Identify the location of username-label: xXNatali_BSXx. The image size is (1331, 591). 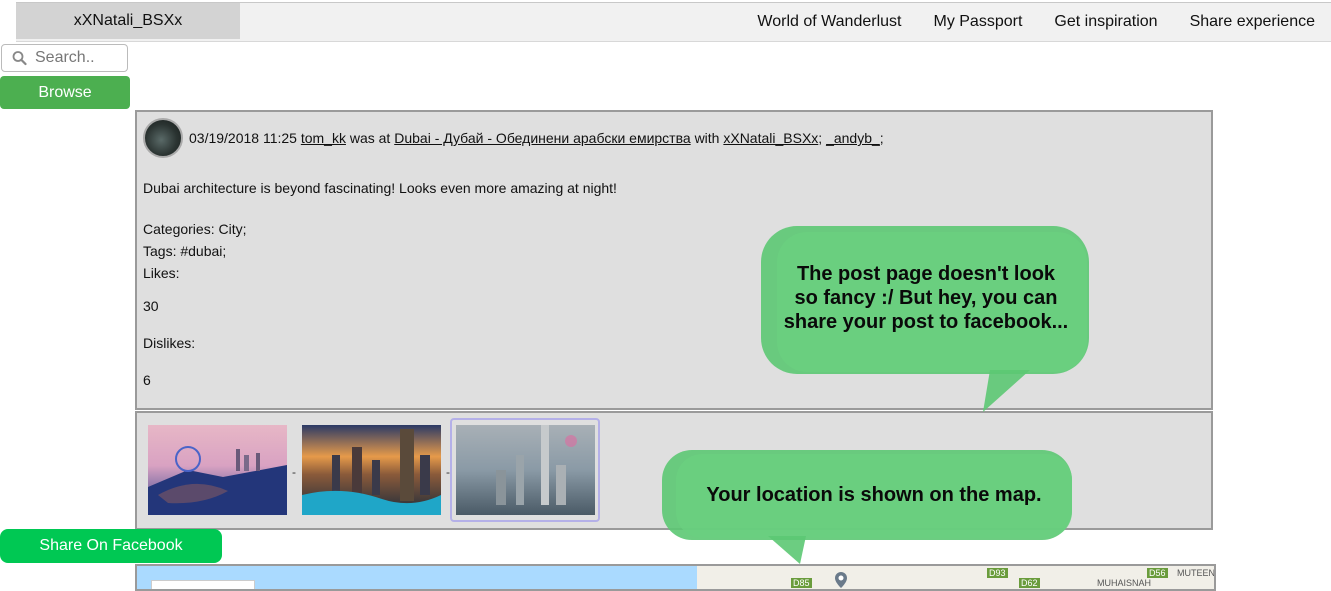
(128, 21).